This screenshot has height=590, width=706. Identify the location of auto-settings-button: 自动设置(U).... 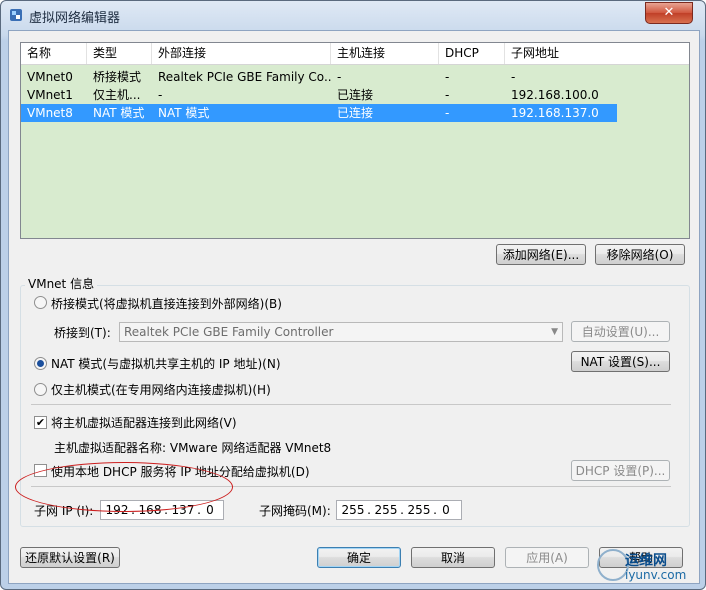
(620, 331).